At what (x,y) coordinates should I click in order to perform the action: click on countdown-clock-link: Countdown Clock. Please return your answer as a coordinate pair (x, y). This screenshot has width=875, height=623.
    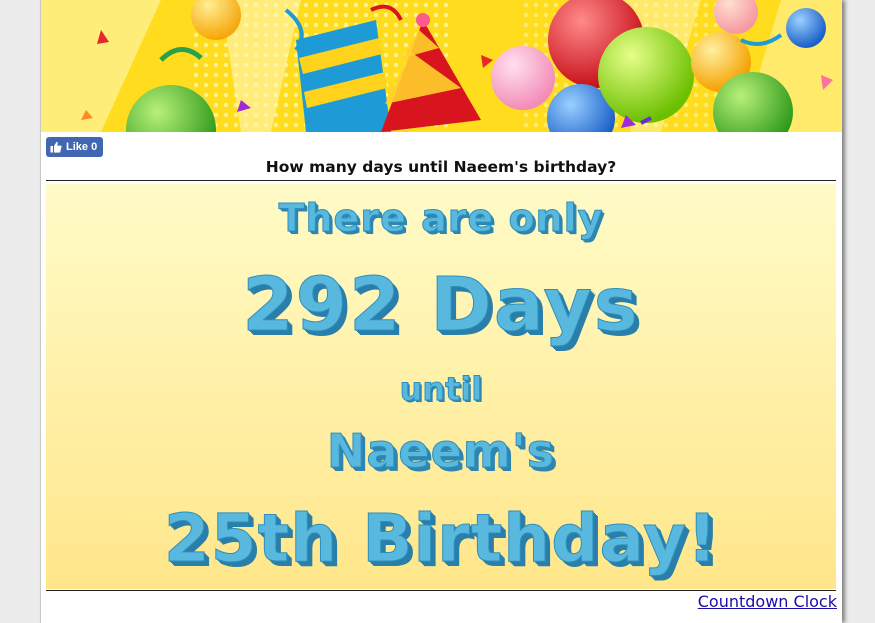
    Looking at the image, I should click on (767, 601).